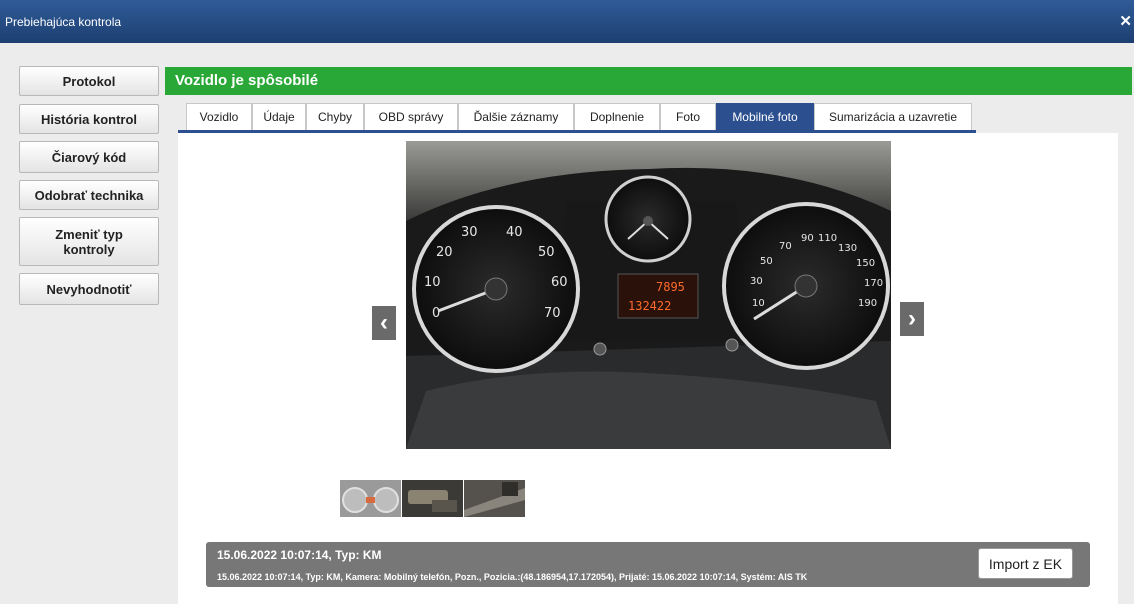  What do you see at coordinates (436, 313) in the screenshot?
I see `tick-label: 0` at bounding box center [436, 313].